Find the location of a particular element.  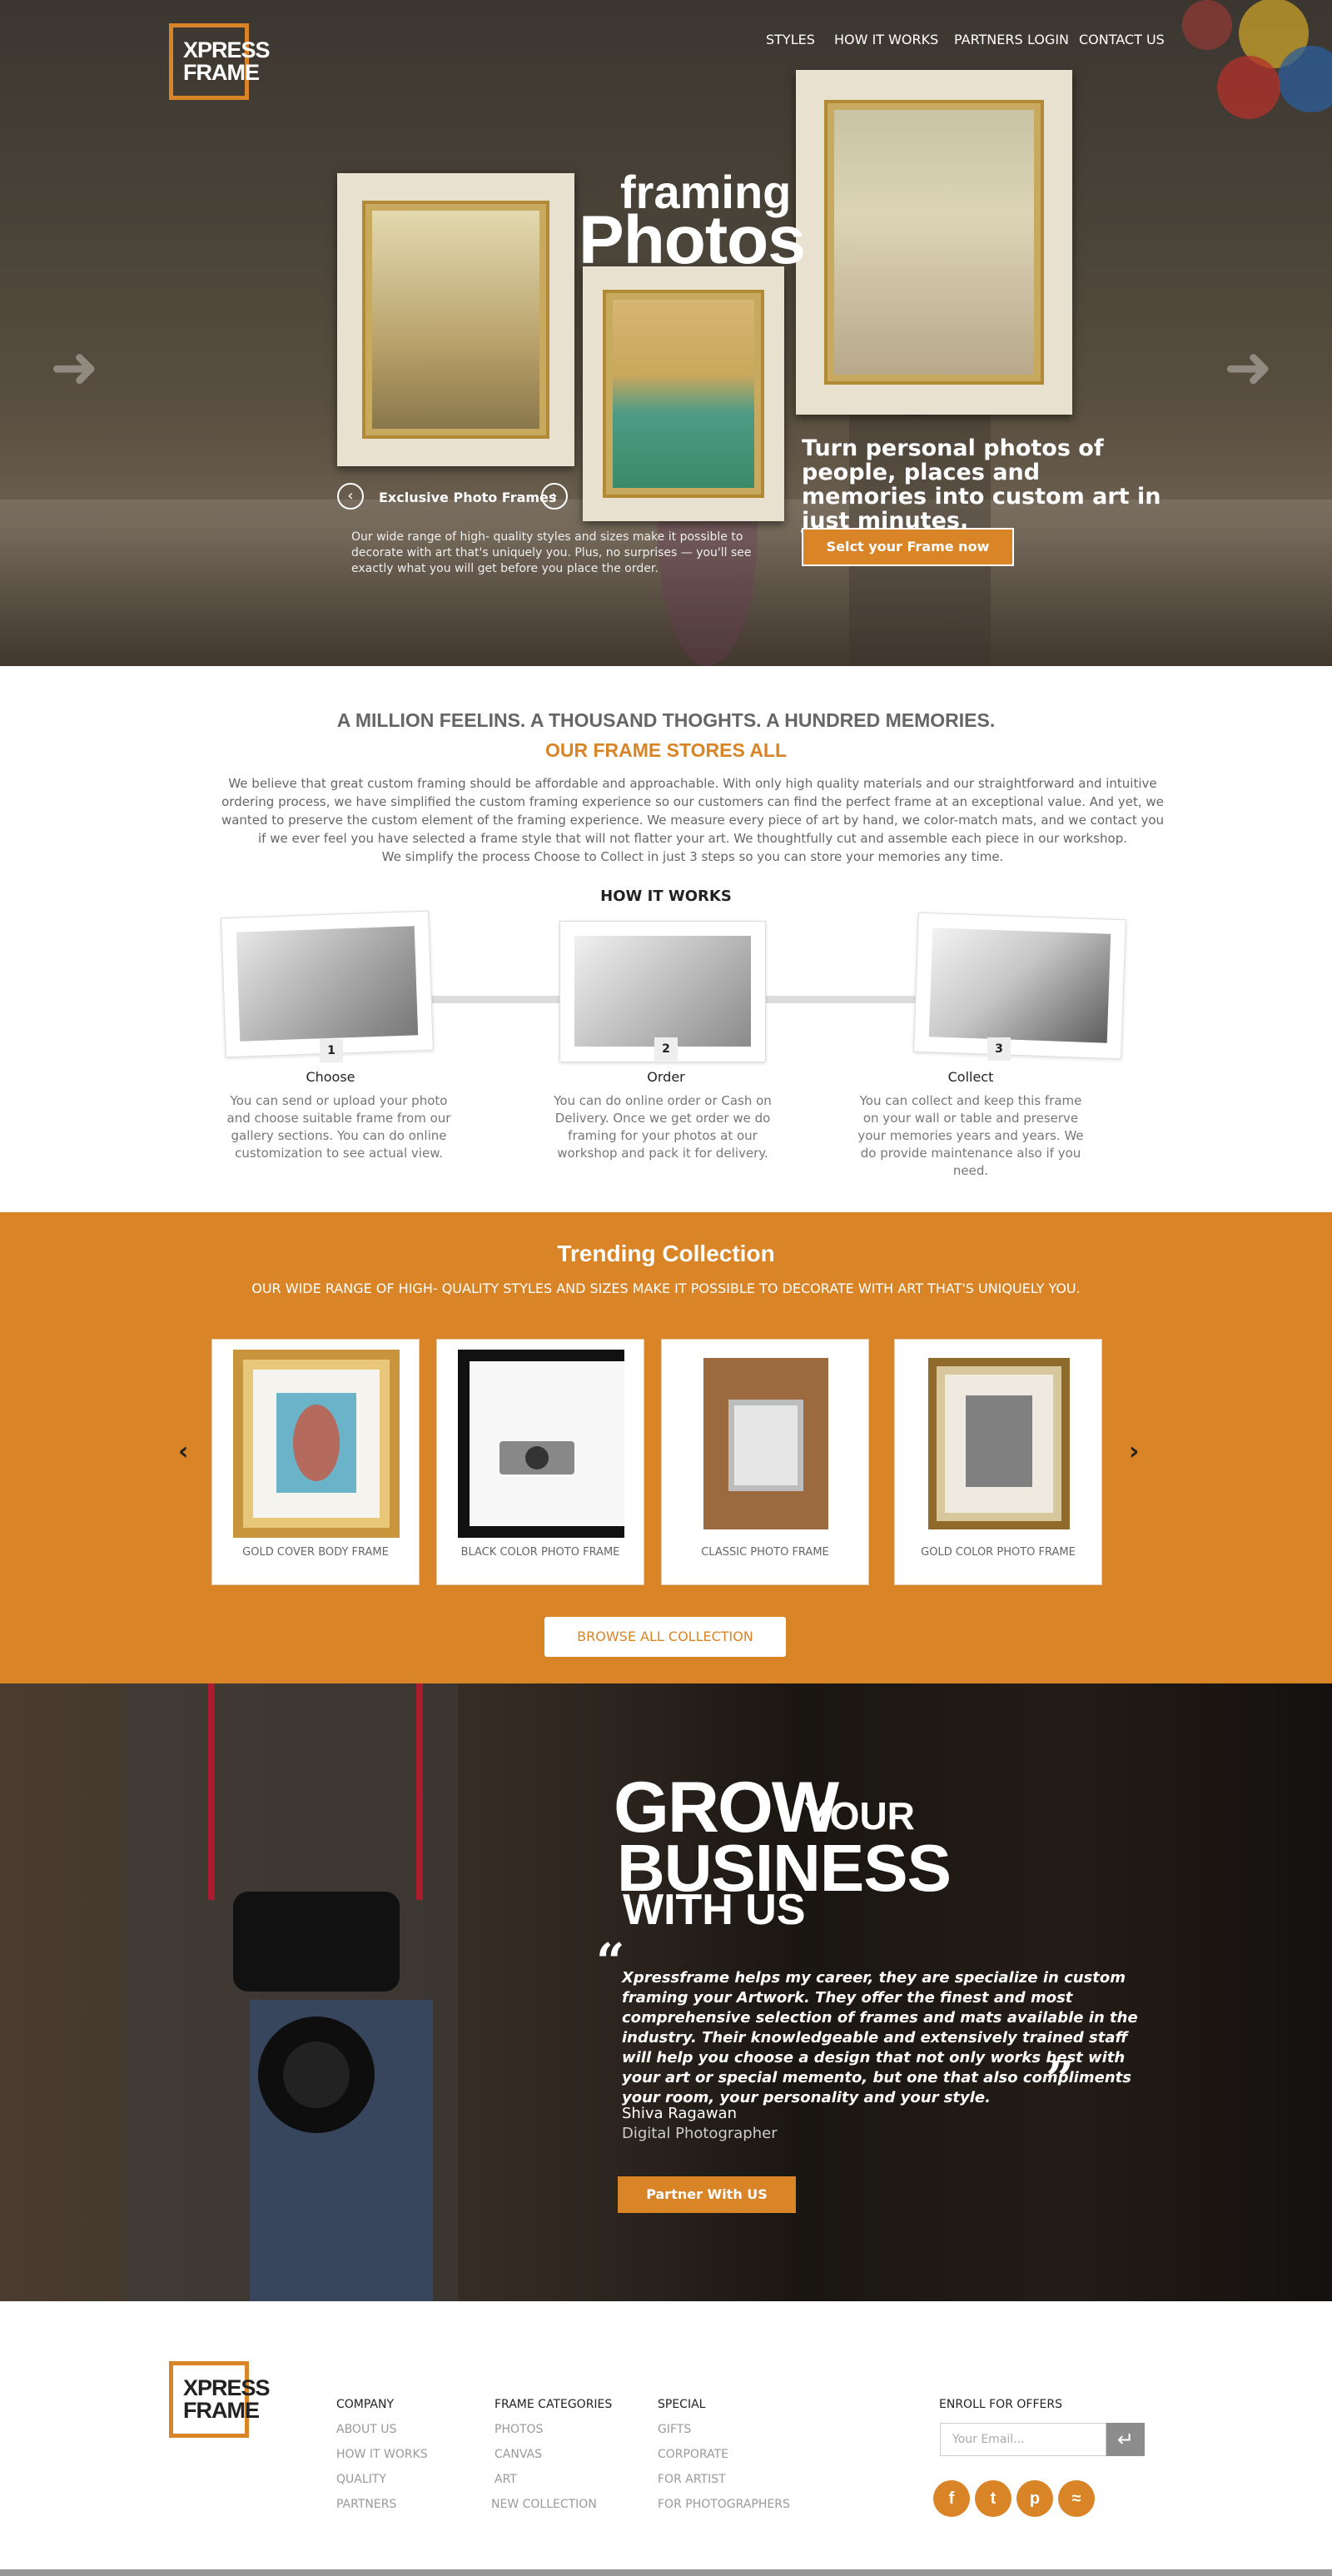

logo: XPRESS FRAME is located at coordinates (220, 61).